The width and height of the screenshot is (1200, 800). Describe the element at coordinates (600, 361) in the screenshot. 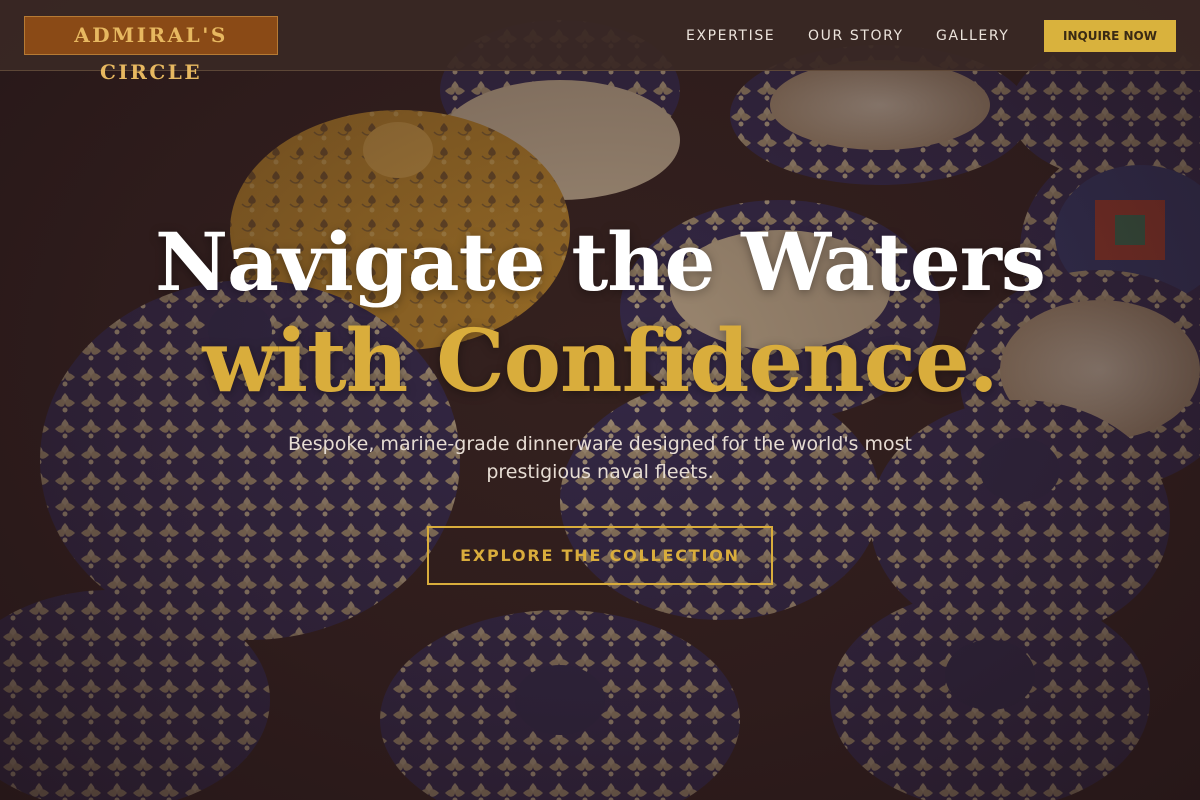

I see `hero-headline-accent: with Confidence.` at that location.